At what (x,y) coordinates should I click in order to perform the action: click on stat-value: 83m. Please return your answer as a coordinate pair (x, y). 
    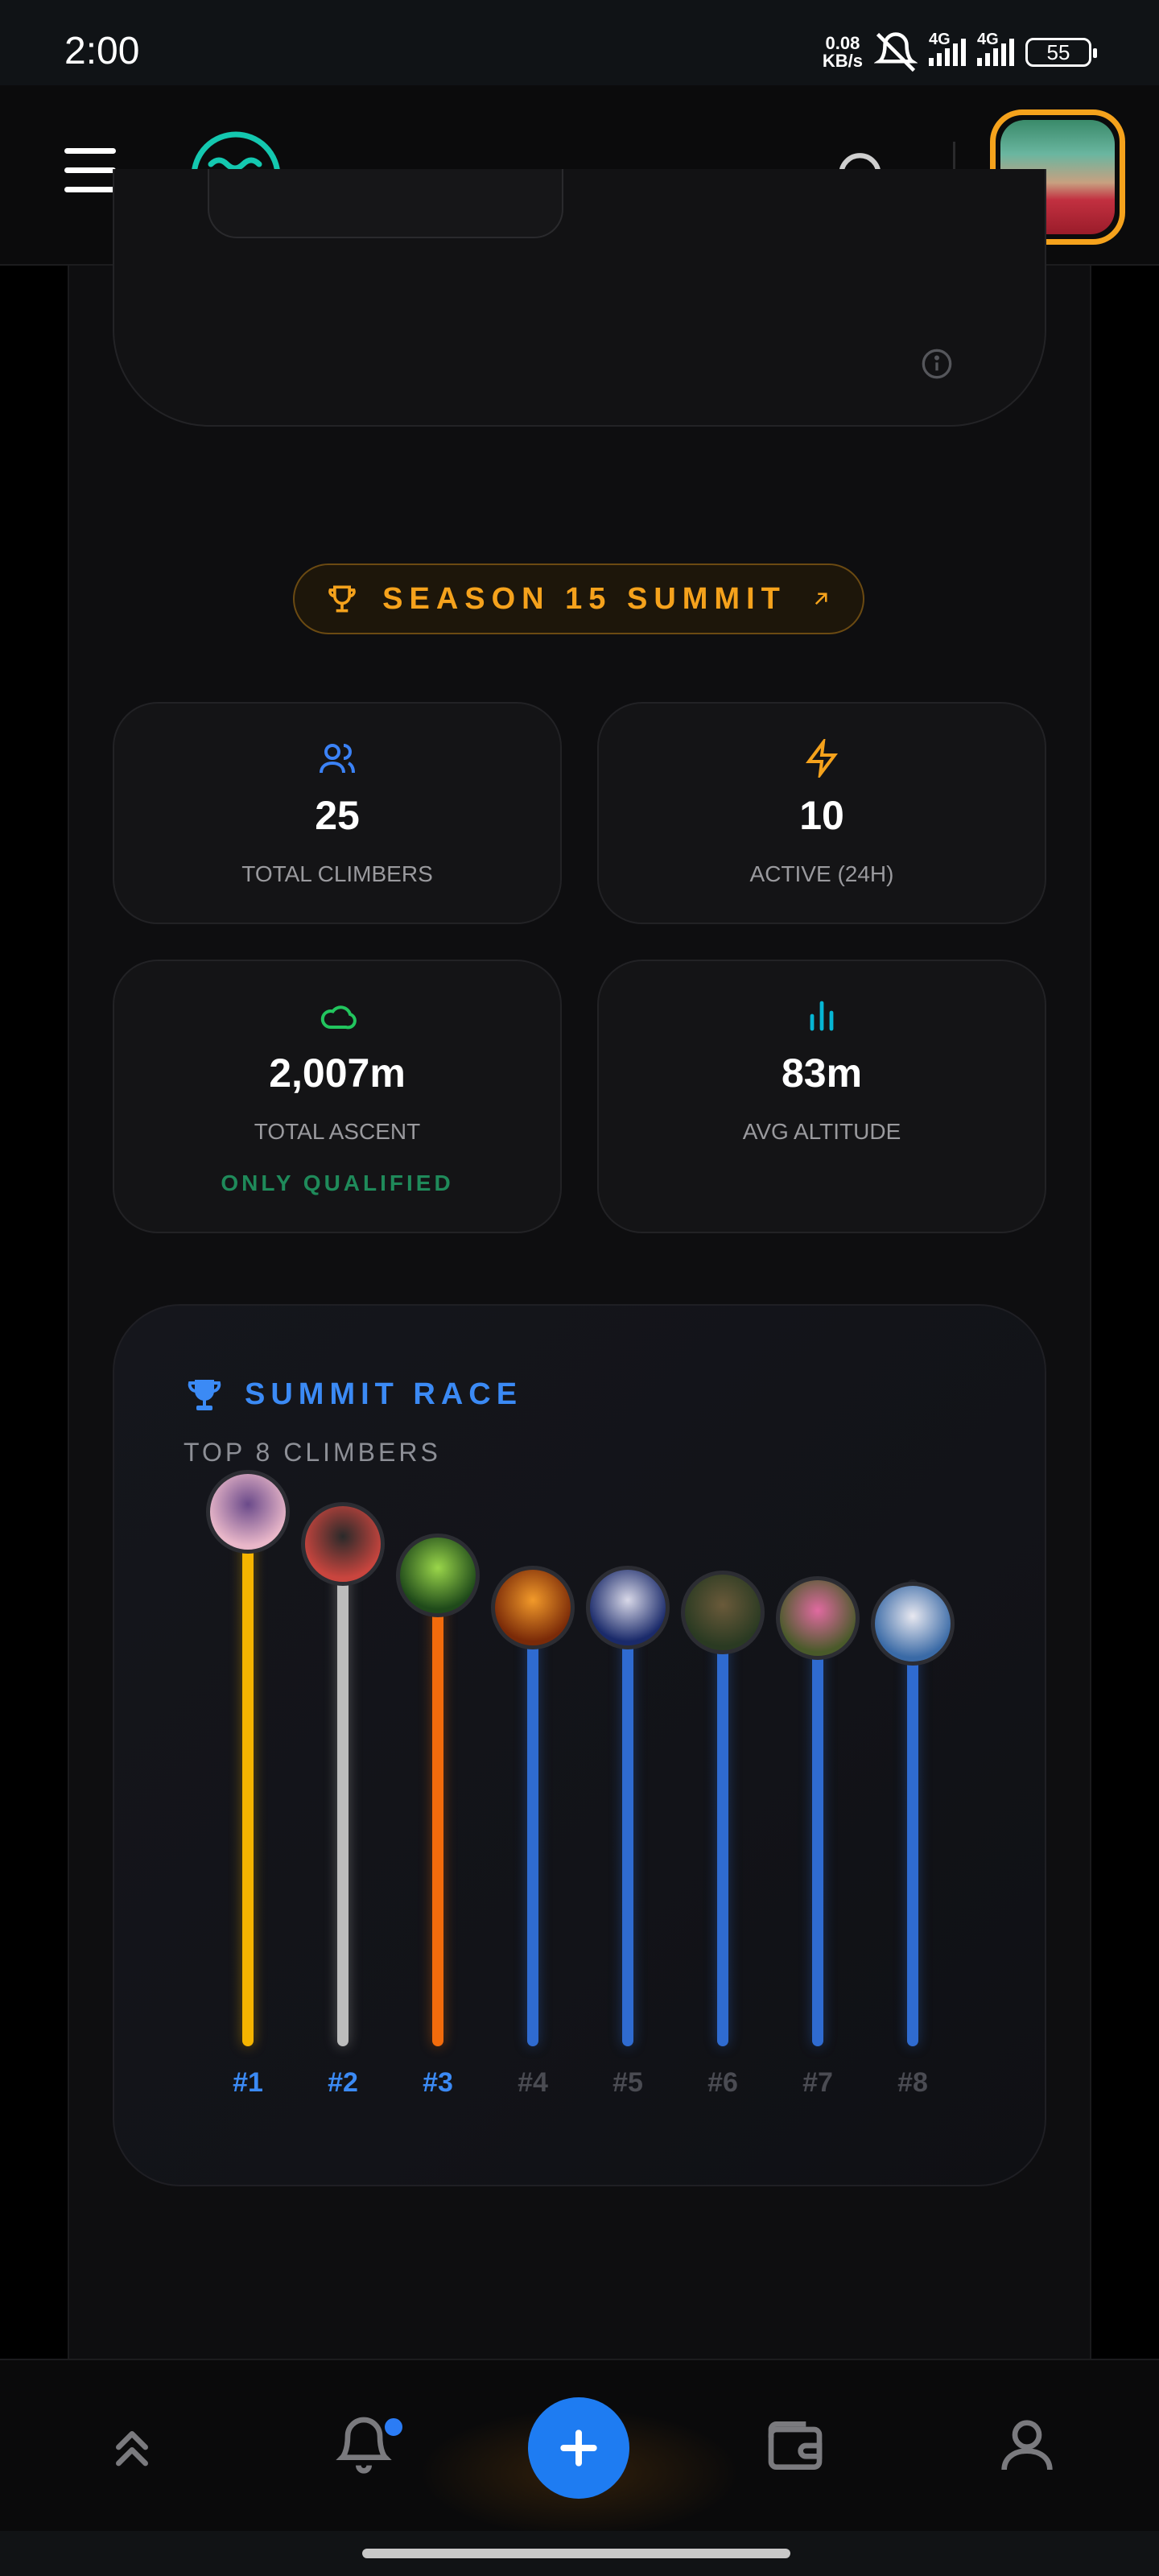
    Looking at the image, I should click on (822, 1073).